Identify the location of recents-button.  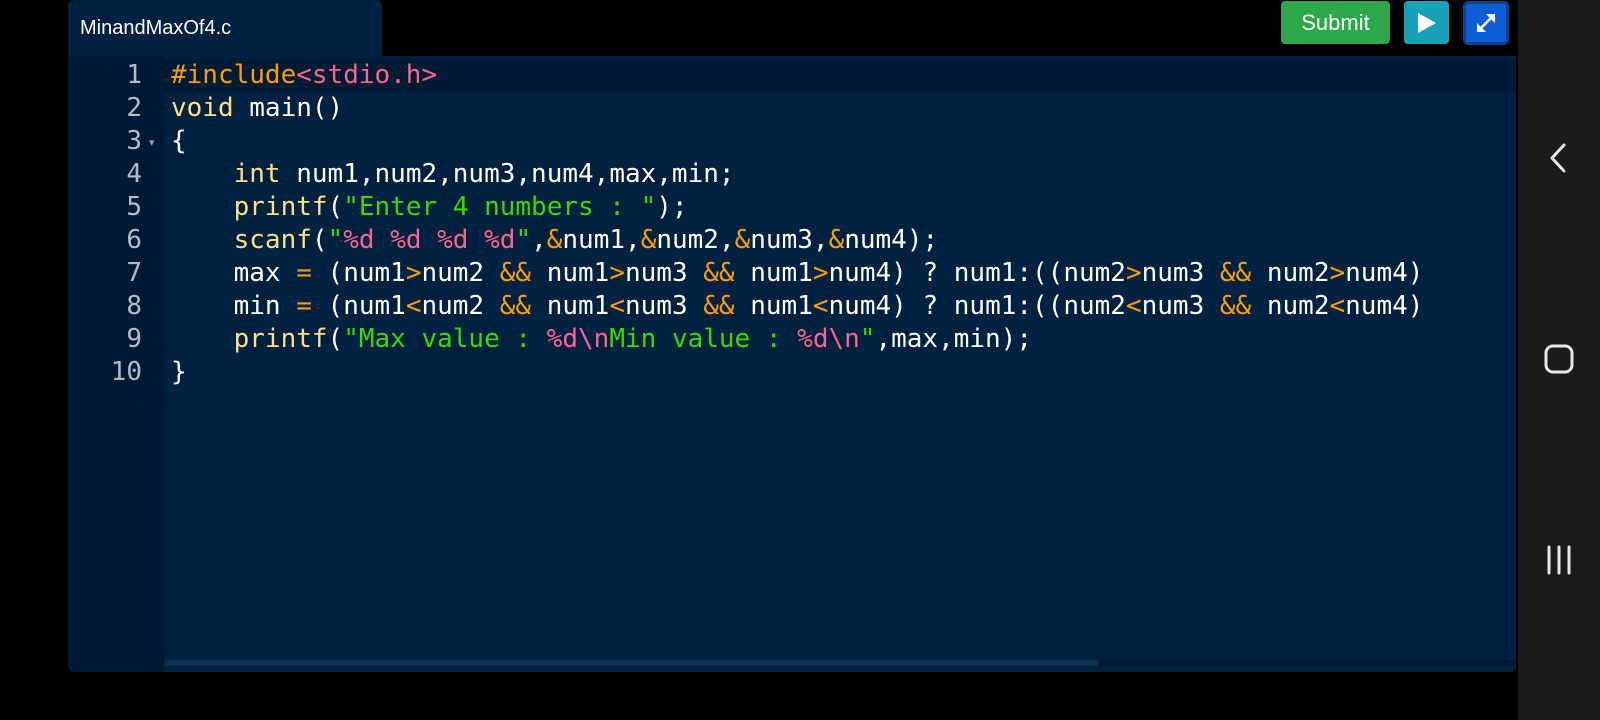
(1559, 560).